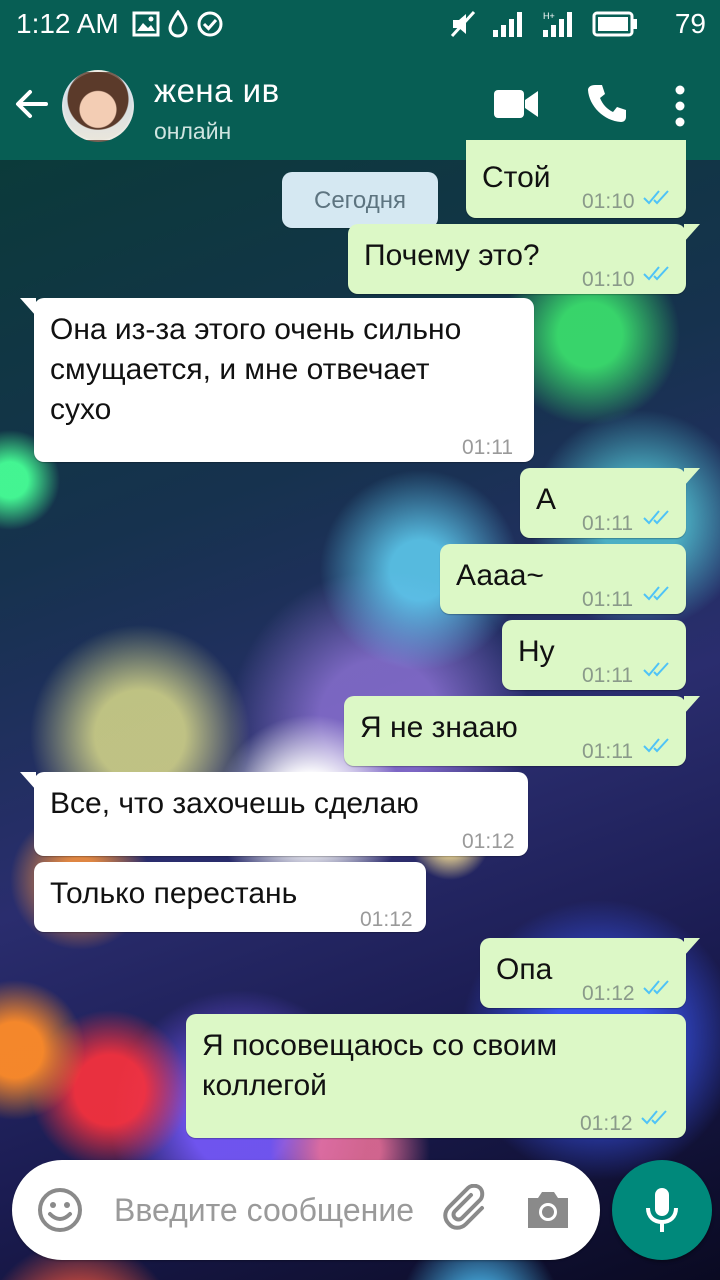 Image resolution: width=720 pixels, height=1280 pixels. I want to click on video-call-icon, so click(516, 104).